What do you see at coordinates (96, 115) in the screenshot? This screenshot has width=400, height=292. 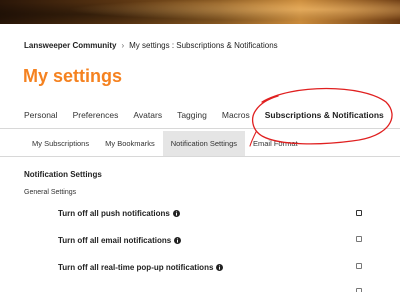 I see `tab-preferences: Preferences` at bounding box center [96, 115].